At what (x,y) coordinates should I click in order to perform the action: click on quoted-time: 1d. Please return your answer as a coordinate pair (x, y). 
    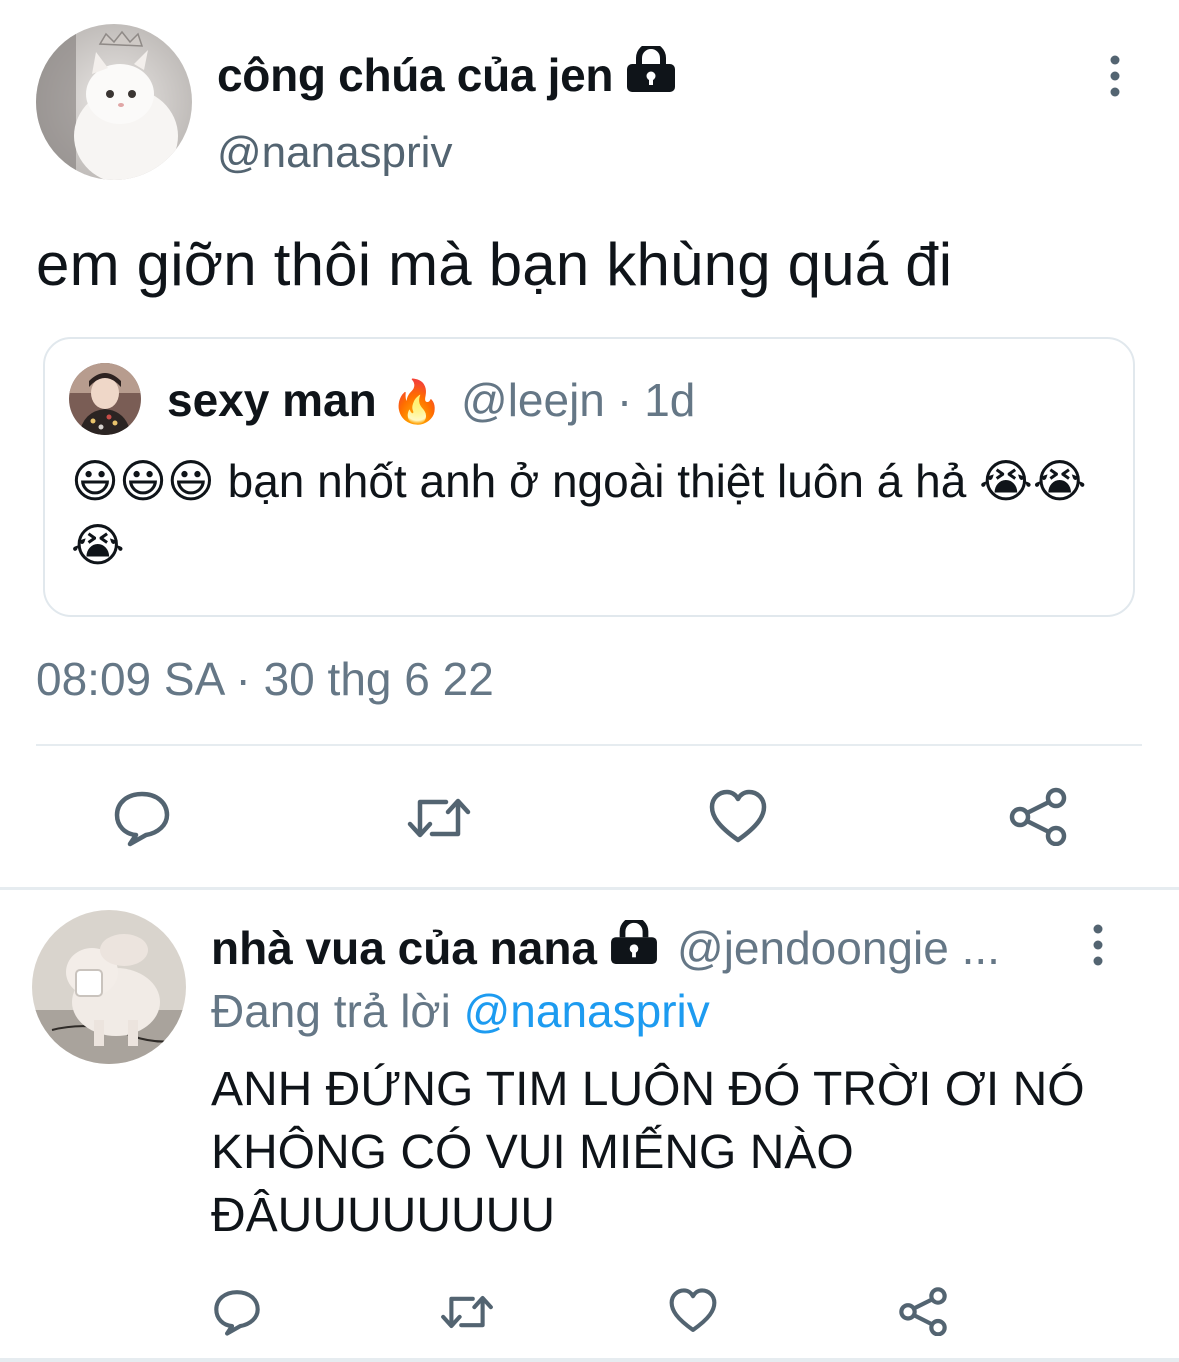
    Looking at the image, I should click on (670, 400).